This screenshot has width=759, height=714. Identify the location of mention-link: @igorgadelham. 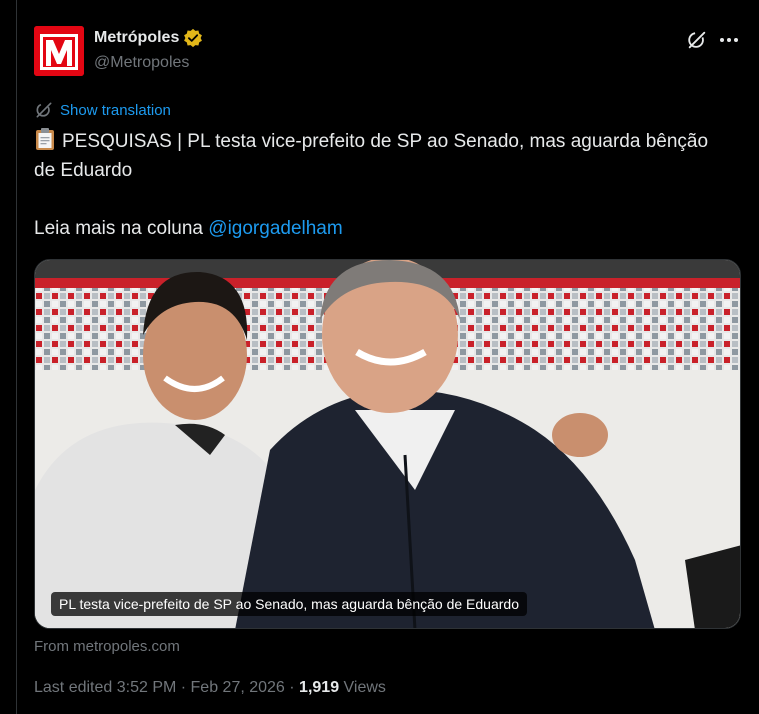
(275, 228).